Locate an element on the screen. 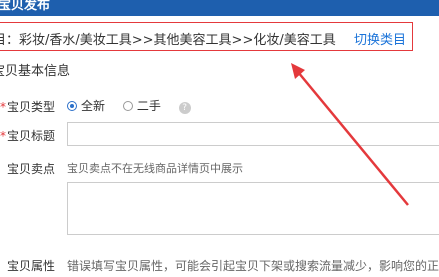  help-icon: ? is located at coordinates (184, 108).